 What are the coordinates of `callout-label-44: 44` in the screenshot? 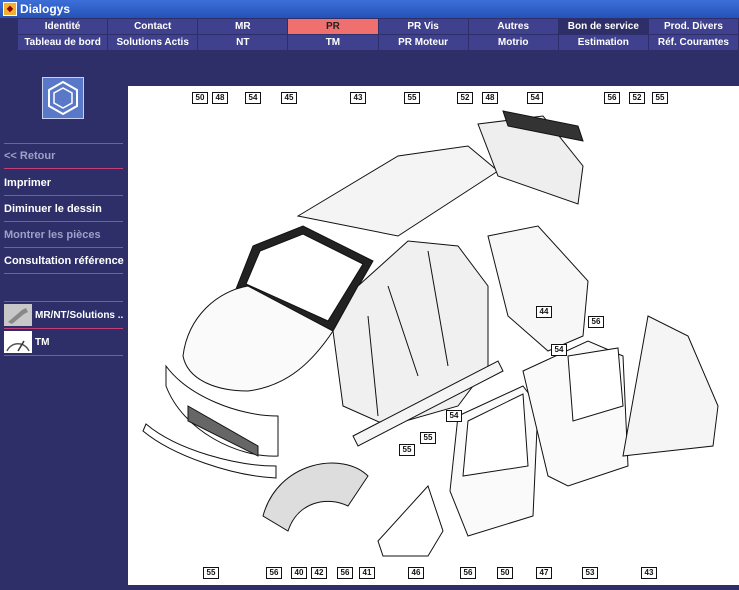 It's located at (544, 312).